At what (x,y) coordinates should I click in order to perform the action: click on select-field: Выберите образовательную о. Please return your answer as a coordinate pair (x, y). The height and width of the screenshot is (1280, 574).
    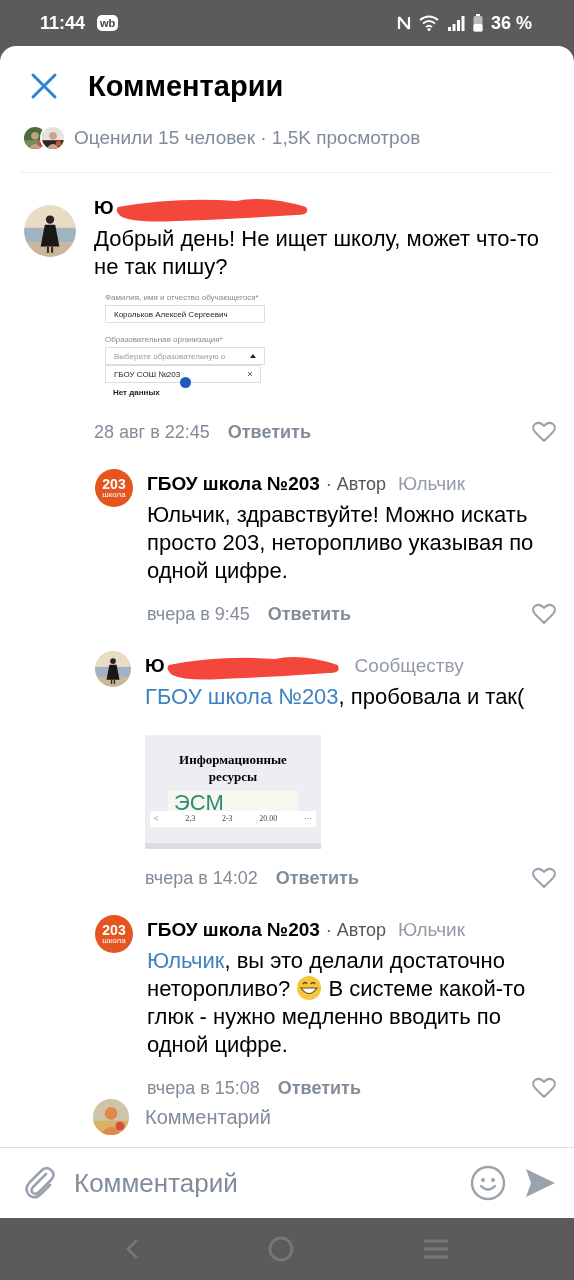
    Looking at the image, I should click on (185, 356).